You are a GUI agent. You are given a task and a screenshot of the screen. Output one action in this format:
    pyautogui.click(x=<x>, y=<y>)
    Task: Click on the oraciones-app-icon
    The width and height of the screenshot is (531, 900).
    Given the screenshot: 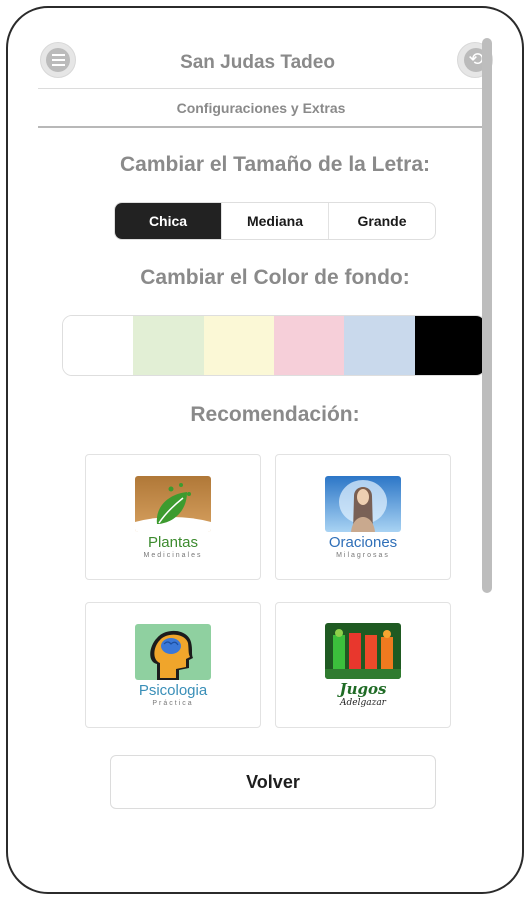 What is the action you would take?
    pyautogui.click(x=363, y=503)
    